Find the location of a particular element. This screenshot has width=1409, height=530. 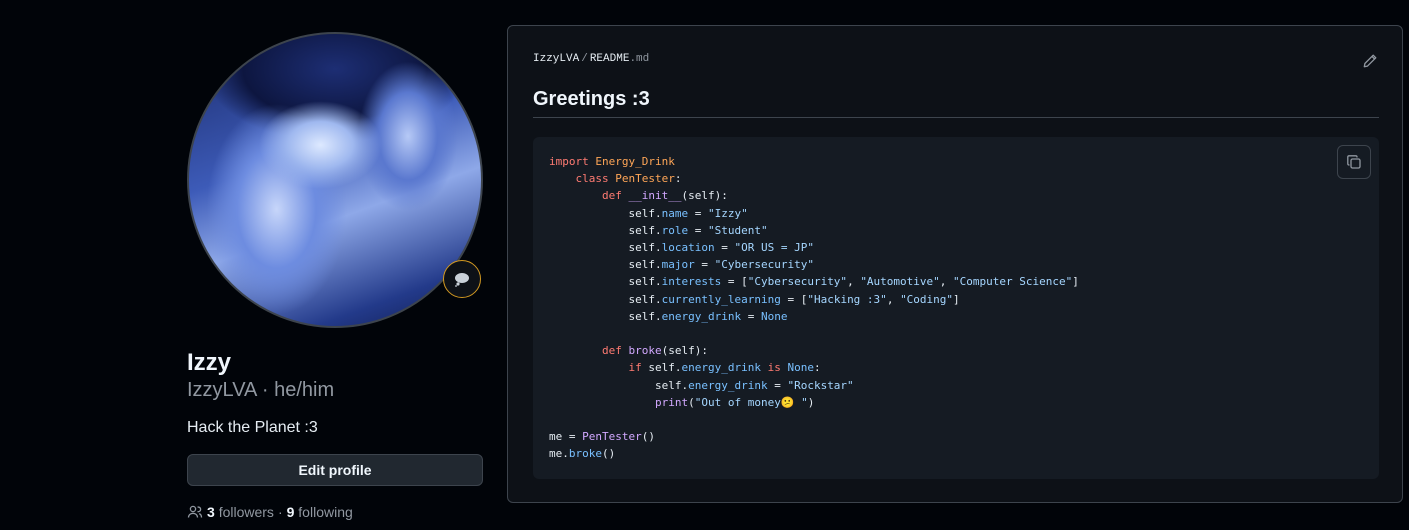

code-token: role is located at coordinates (675, 230).